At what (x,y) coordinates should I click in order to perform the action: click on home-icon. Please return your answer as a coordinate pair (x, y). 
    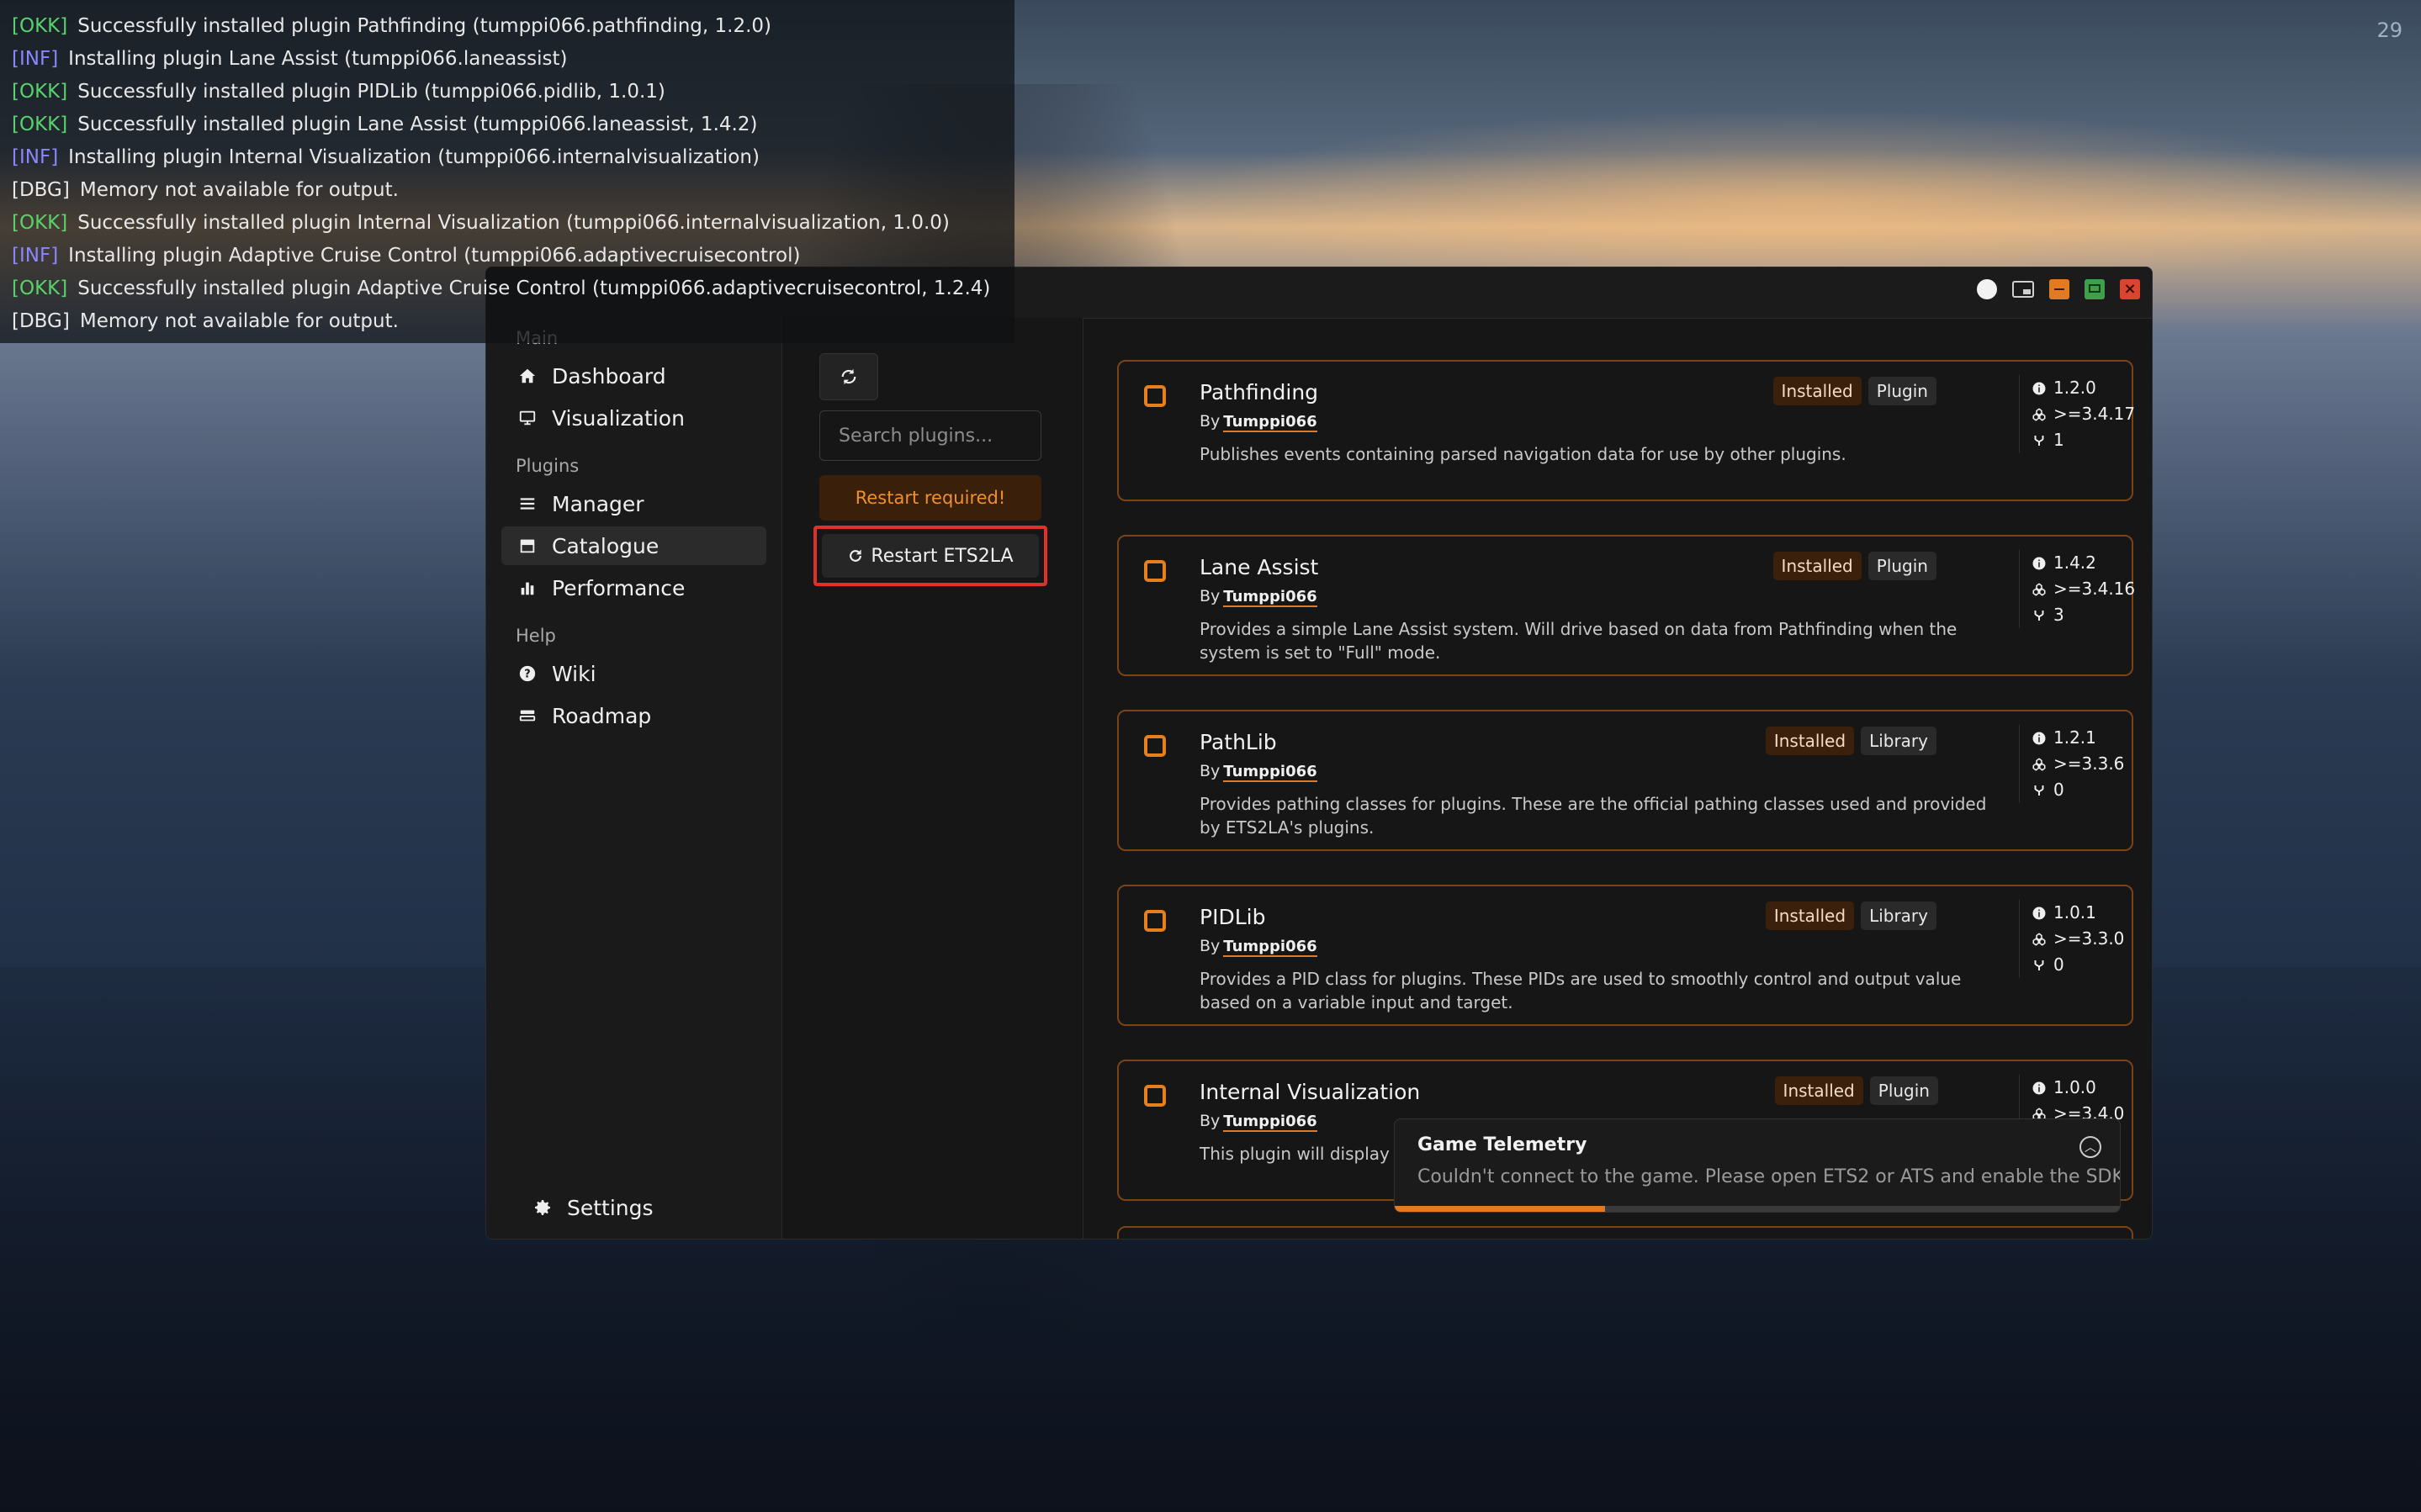
    Looking at the image, I should click on (528, 376).